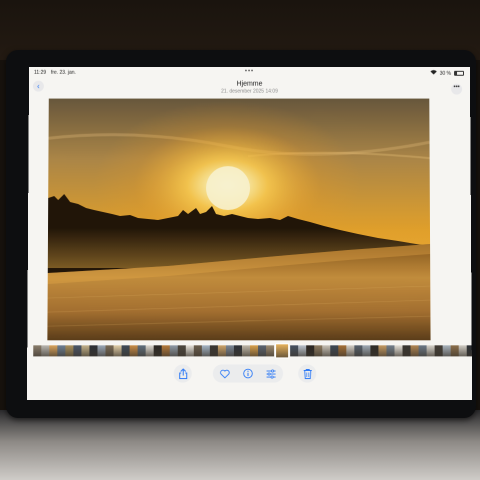  Describe the element at coordinates (459, 73) in the screenshot. I see `battery-icon` at that location.